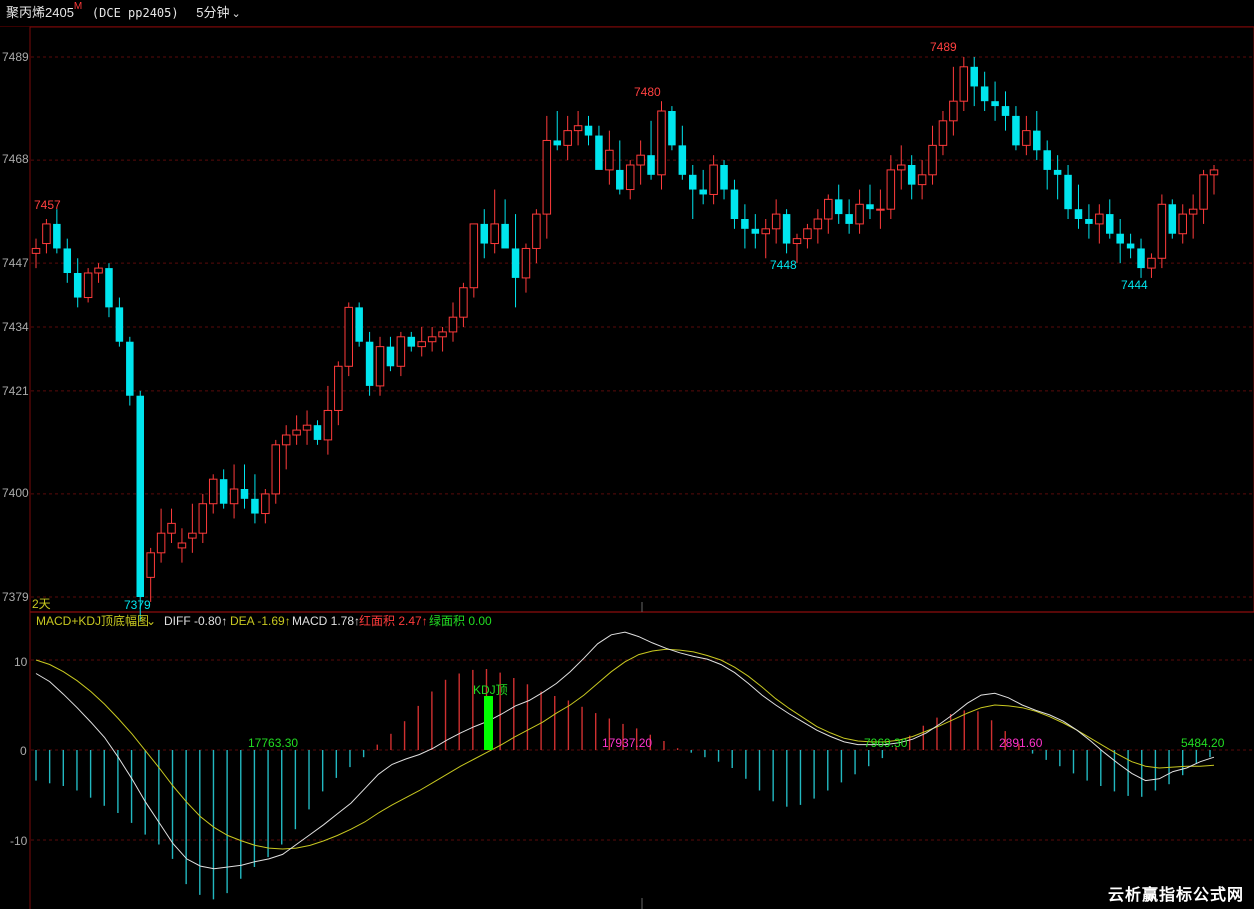 The image size is (1254, 909). Describe the element at coordinates (15, 493) in the screenshot. I see `y-tick: 7400` at that location.